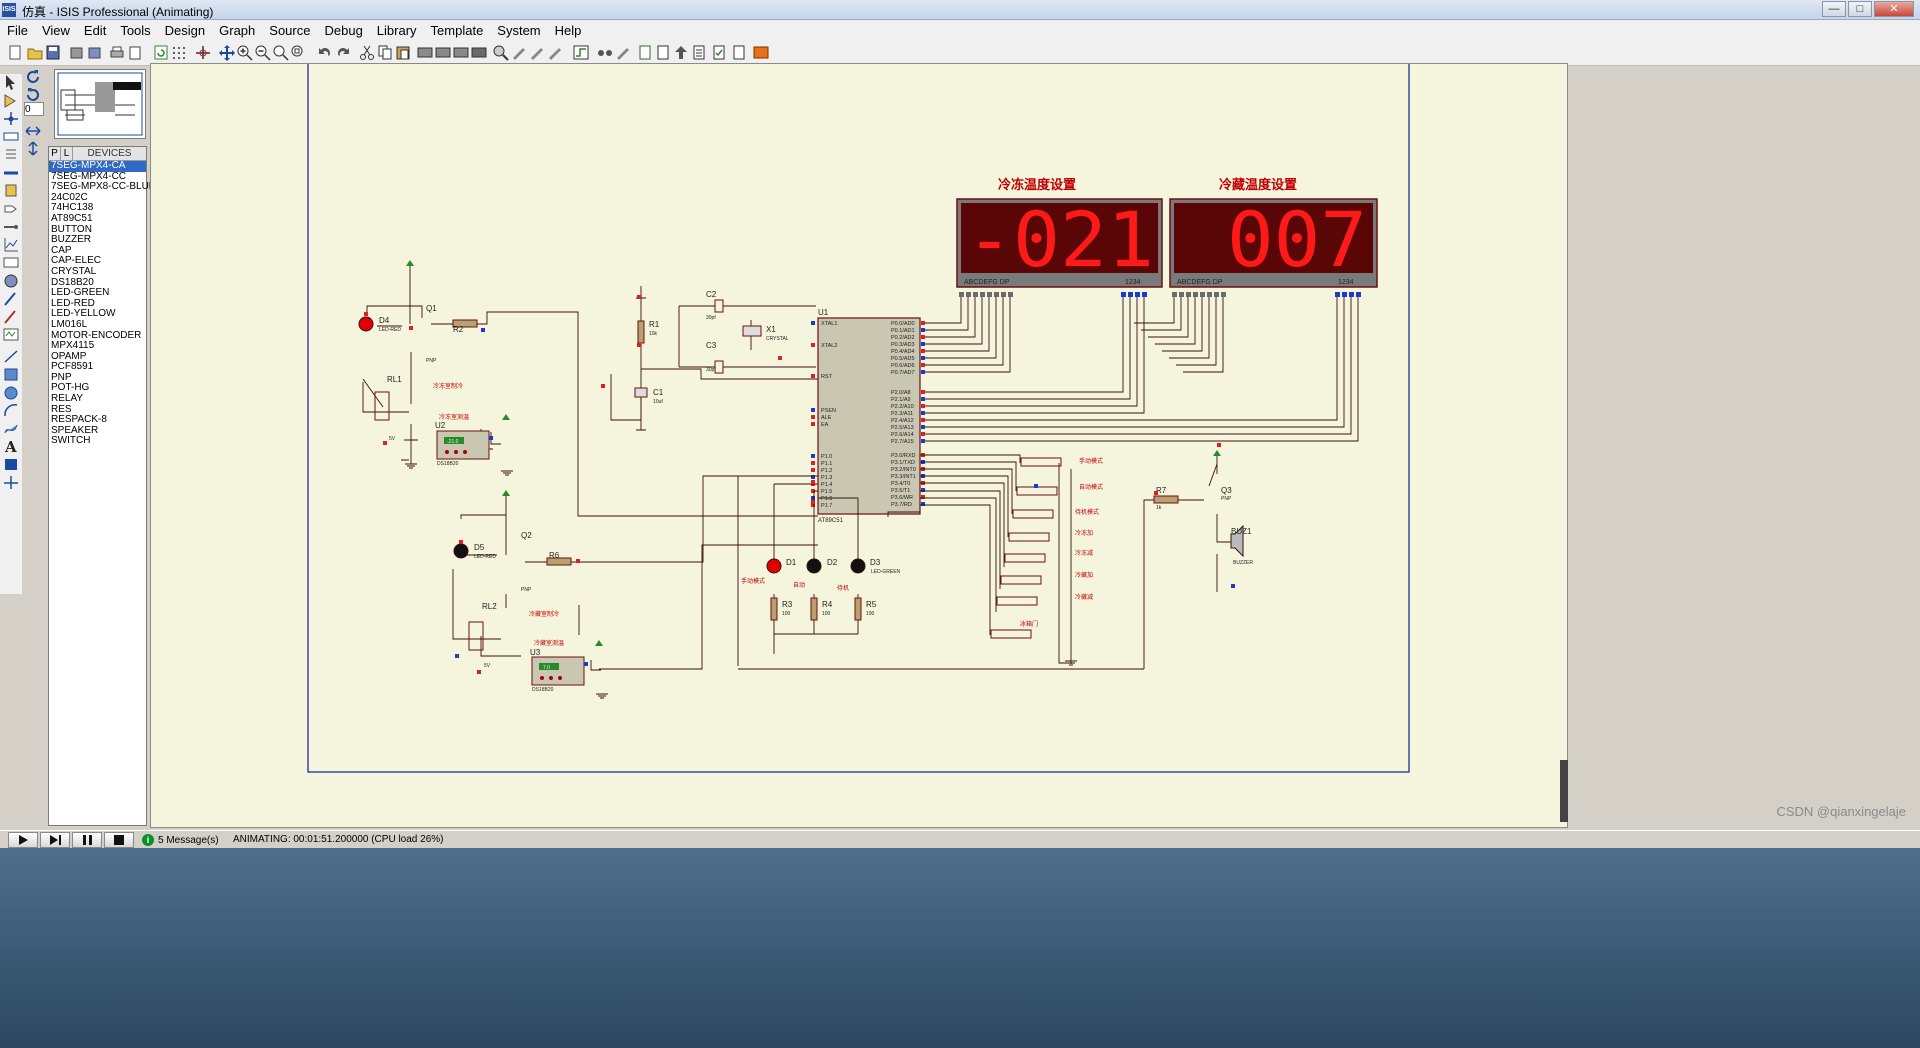 Image resolution: width=1920 pixels, height=1048 pixels. What do you see at coordinates (281, 52) in the screenshot?
I see `zoom-all-icon` at bounding box center [281, 52].